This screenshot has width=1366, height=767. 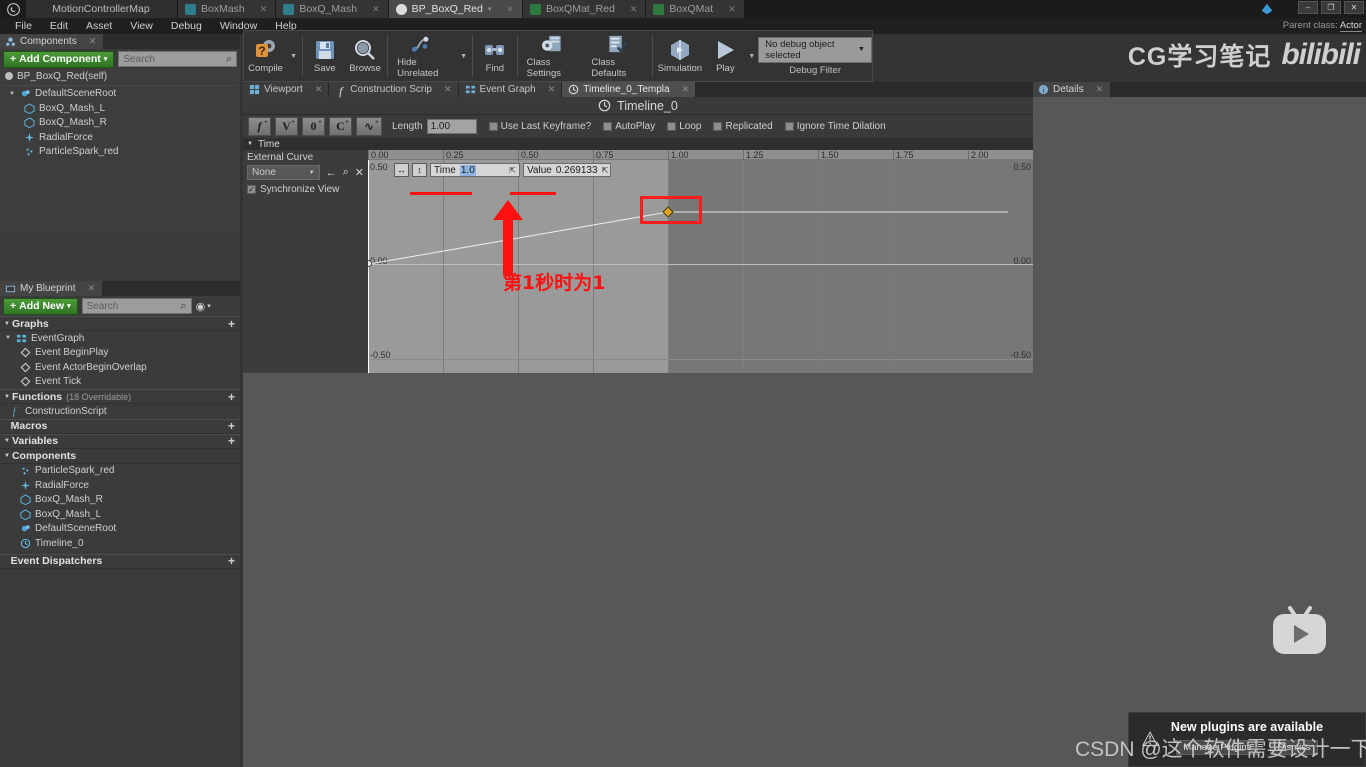 I want to click on tree-row-particlespark-red: ParticleSpark_red, so click(x=120, y=152).